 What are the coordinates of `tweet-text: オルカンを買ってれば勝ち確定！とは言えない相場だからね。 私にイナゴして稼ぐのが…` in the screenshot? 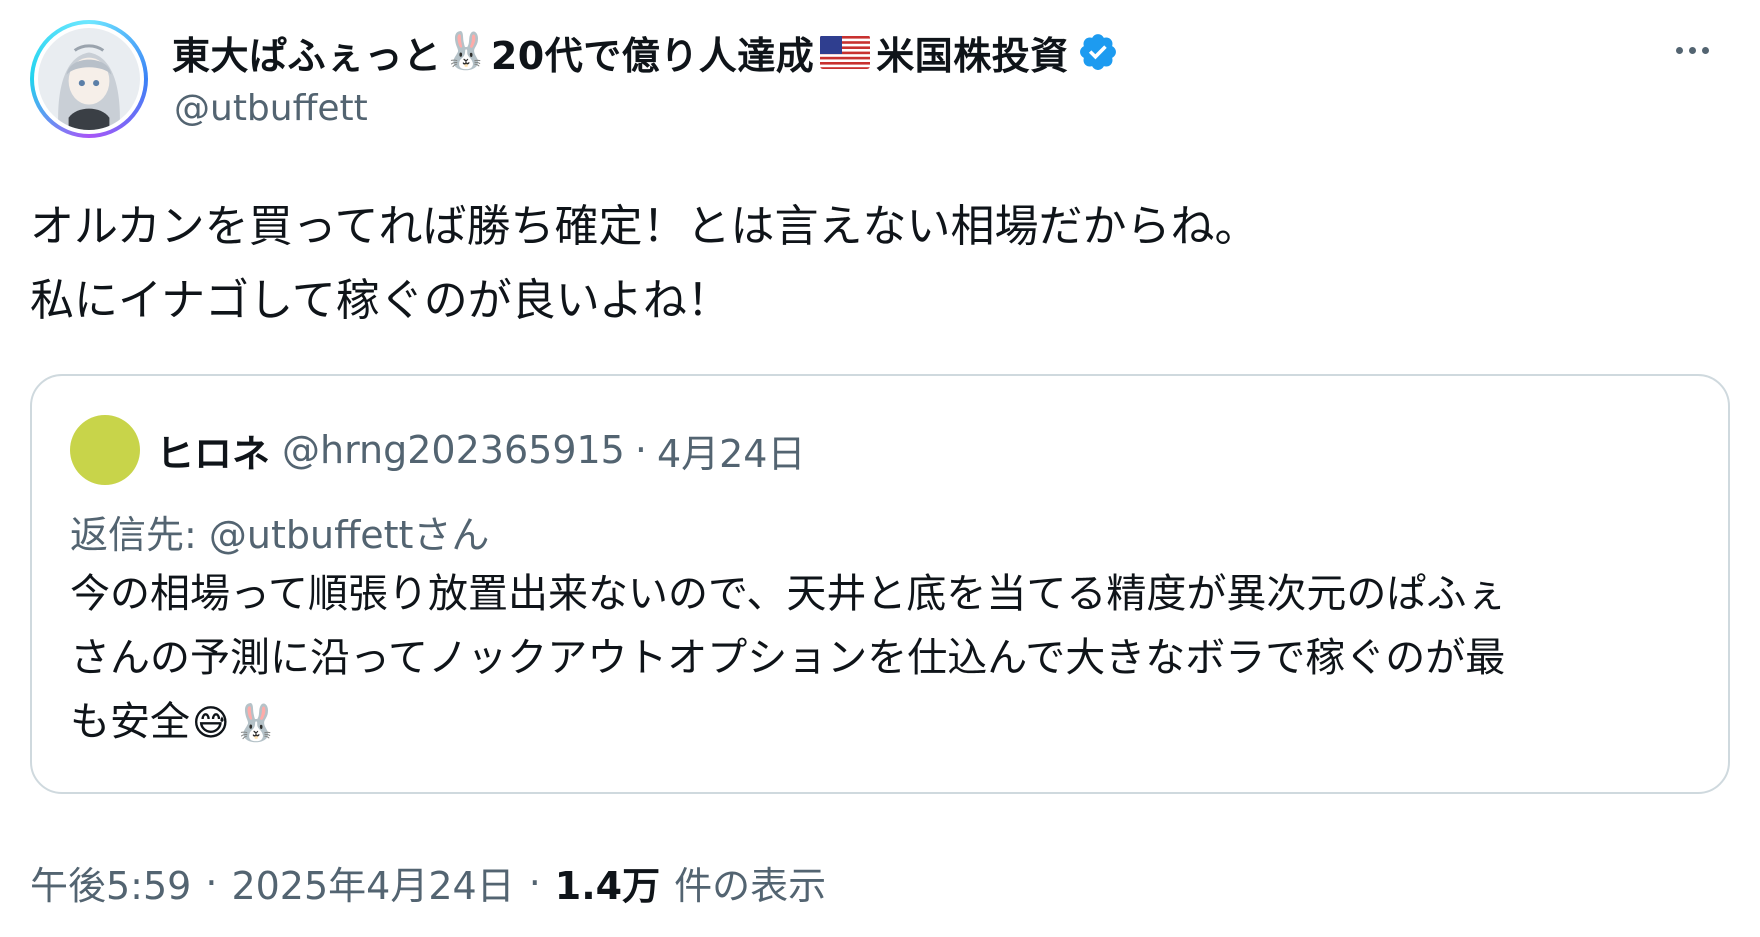 It's located at (644, 264).